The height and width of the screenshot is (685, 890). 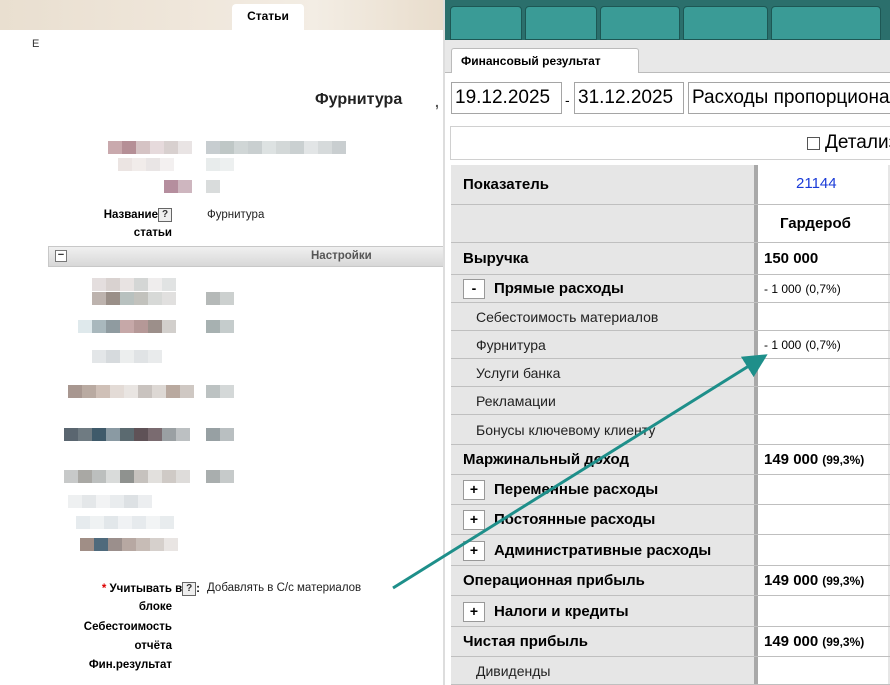 What do you see at coordinates (602, 550) in the screenshot?
I see `row-label: Административные расходы` at bounding box center [602, 550].